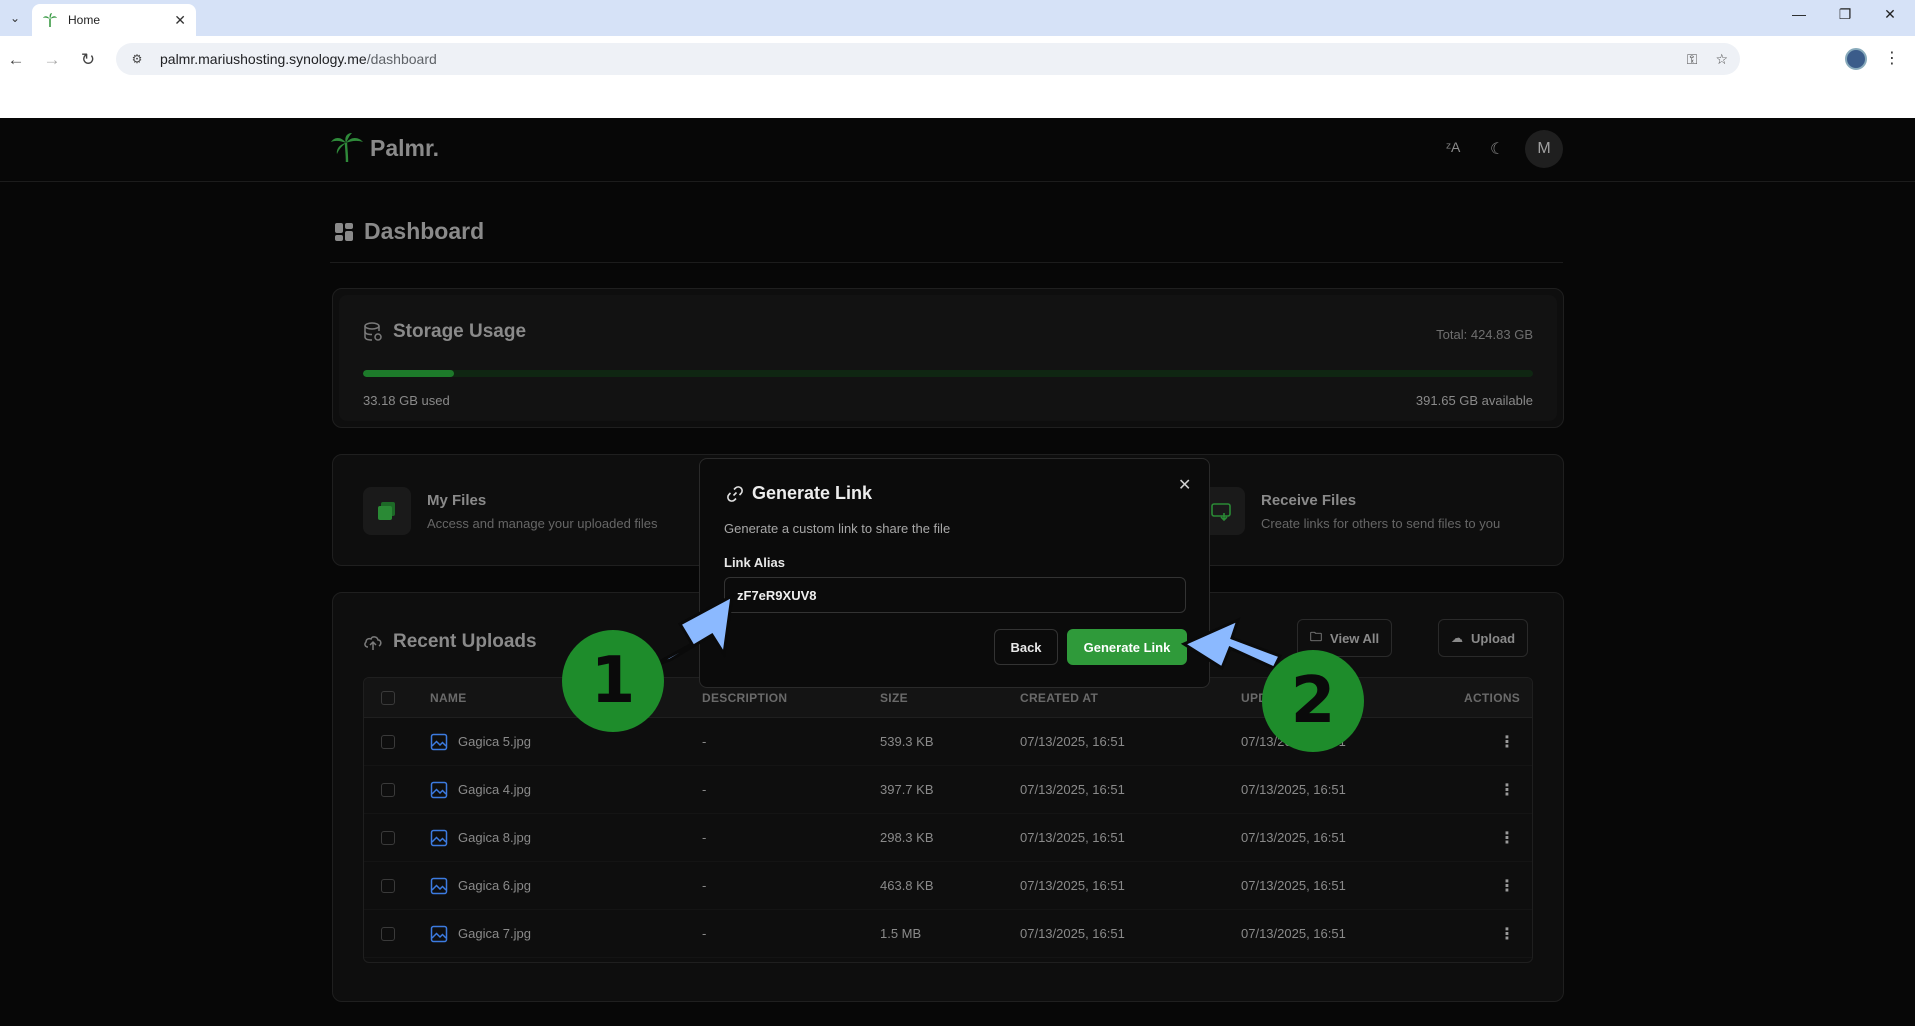 Image resolution: width=1915 pixels, height=1026 pixels. I want to click on file-size: 298.3 KB, so click(907, 837).